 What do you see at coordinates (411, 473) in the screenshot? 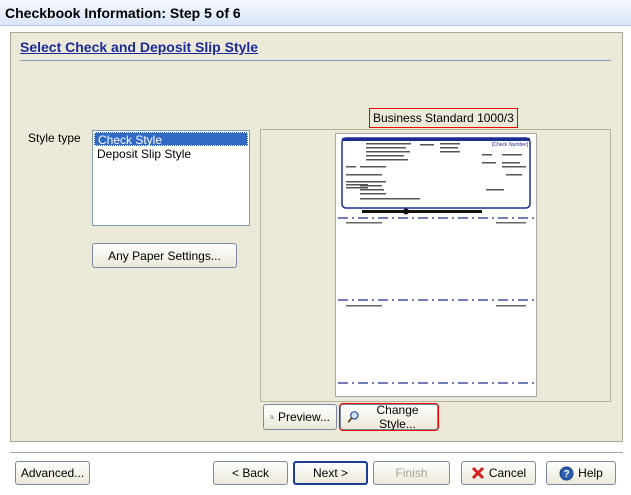
I see `finish-button: Finish` at bounding box center [411, 473].